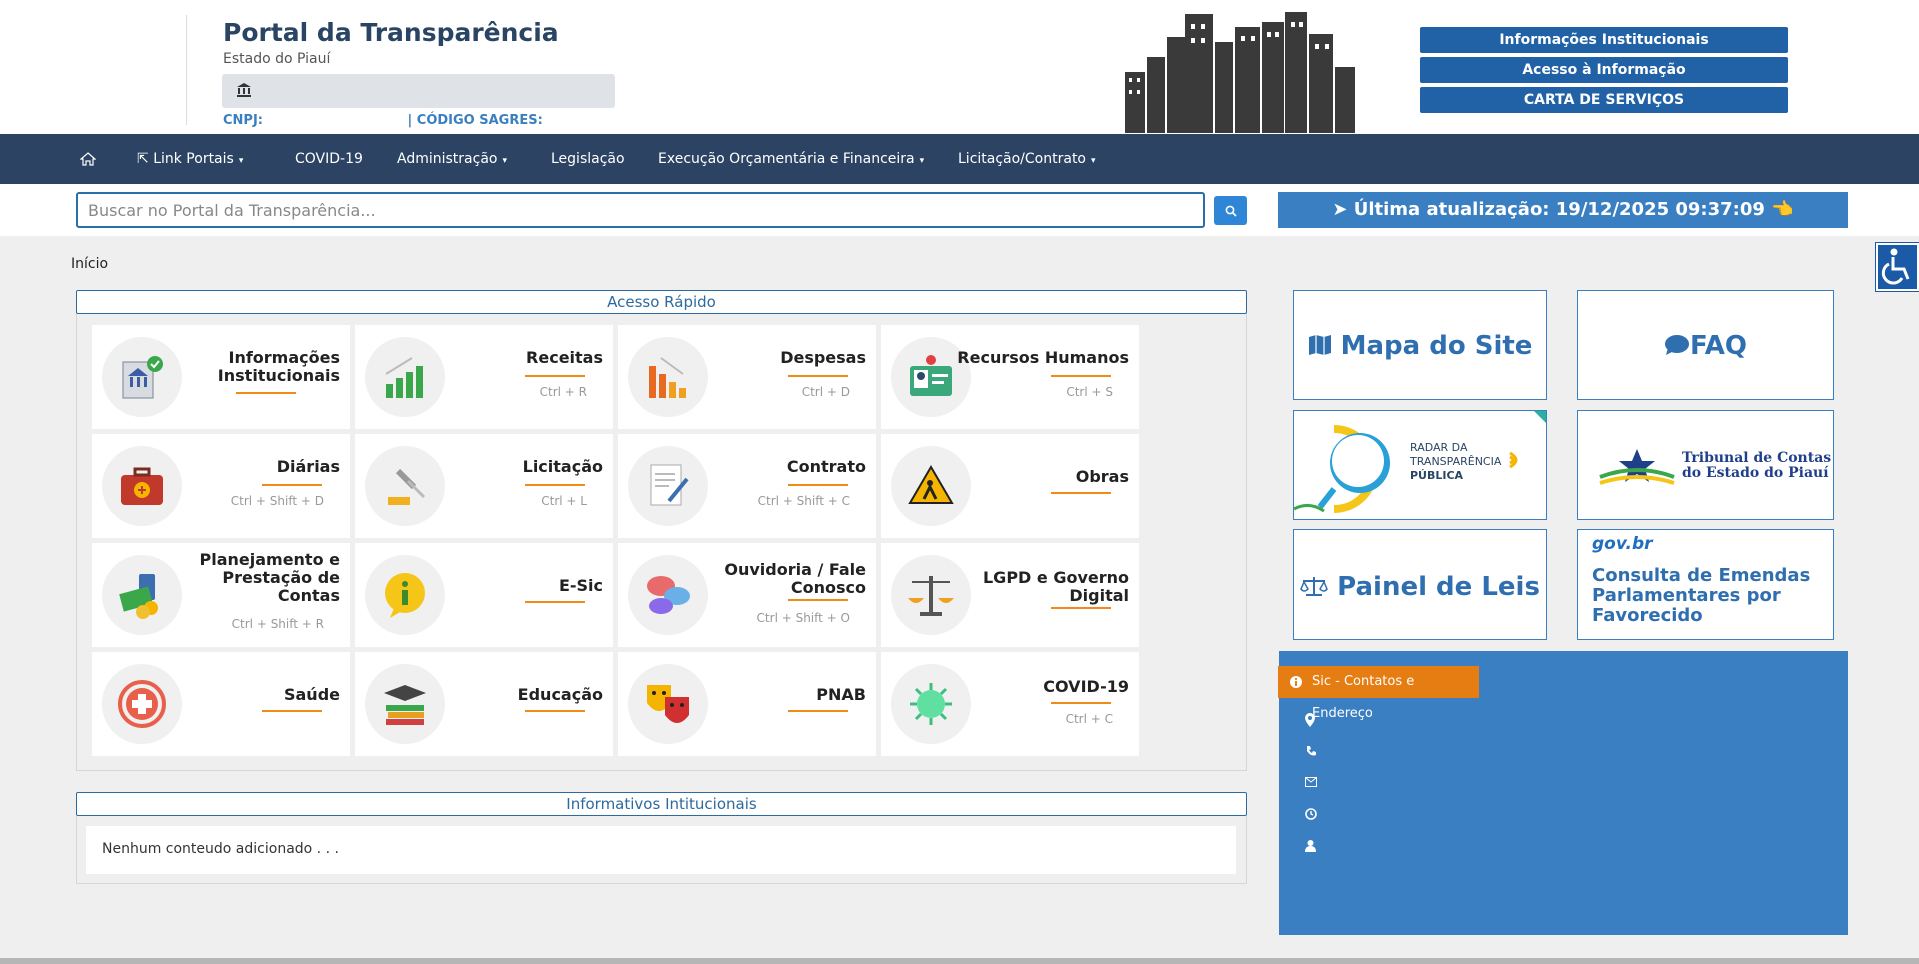 The height and width of the screenshot is (964, 1919). I want to click on radar-line-1: RADAR DA, so click(1439, 447).